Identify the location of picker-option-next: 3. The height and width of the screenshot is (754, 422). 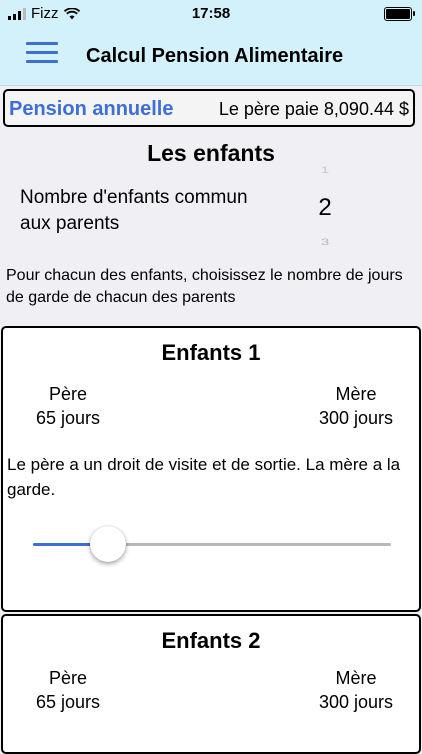
(325, 242).